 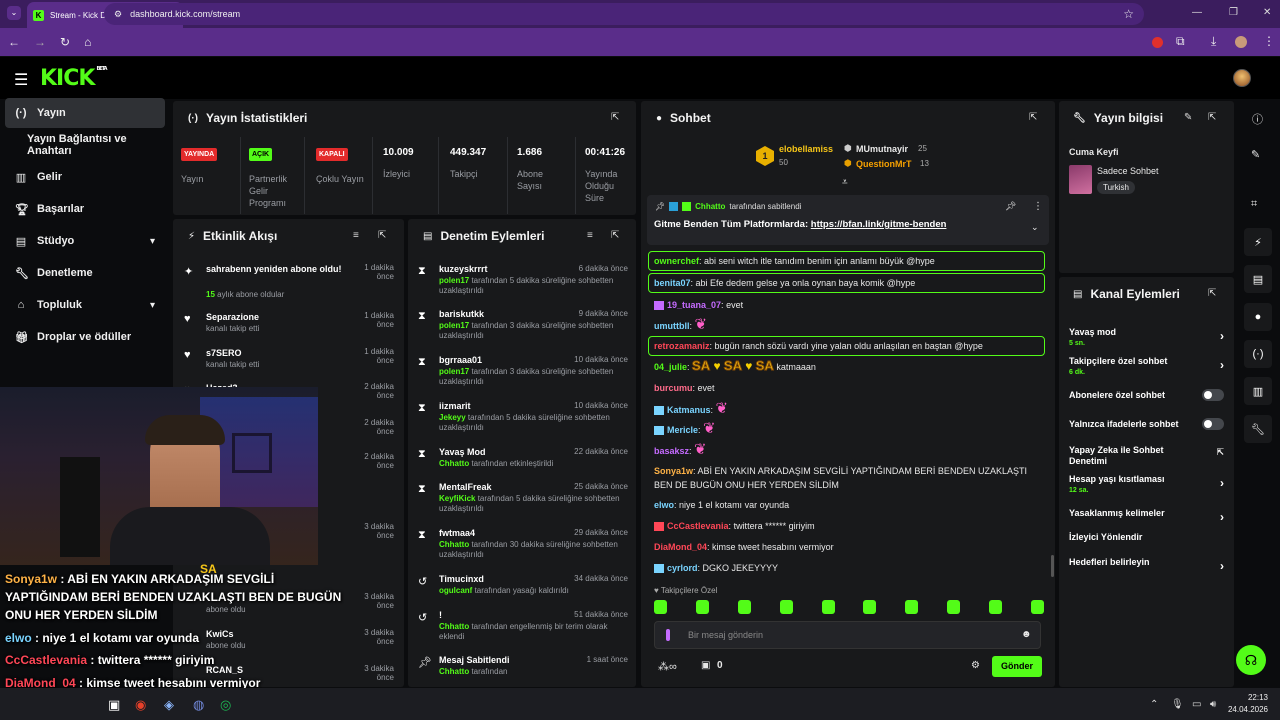 What do you see at coordinates (461, 314) in the screenshot?
I see `moderation-target: bariskutkk` at bounding box center [461, 314].